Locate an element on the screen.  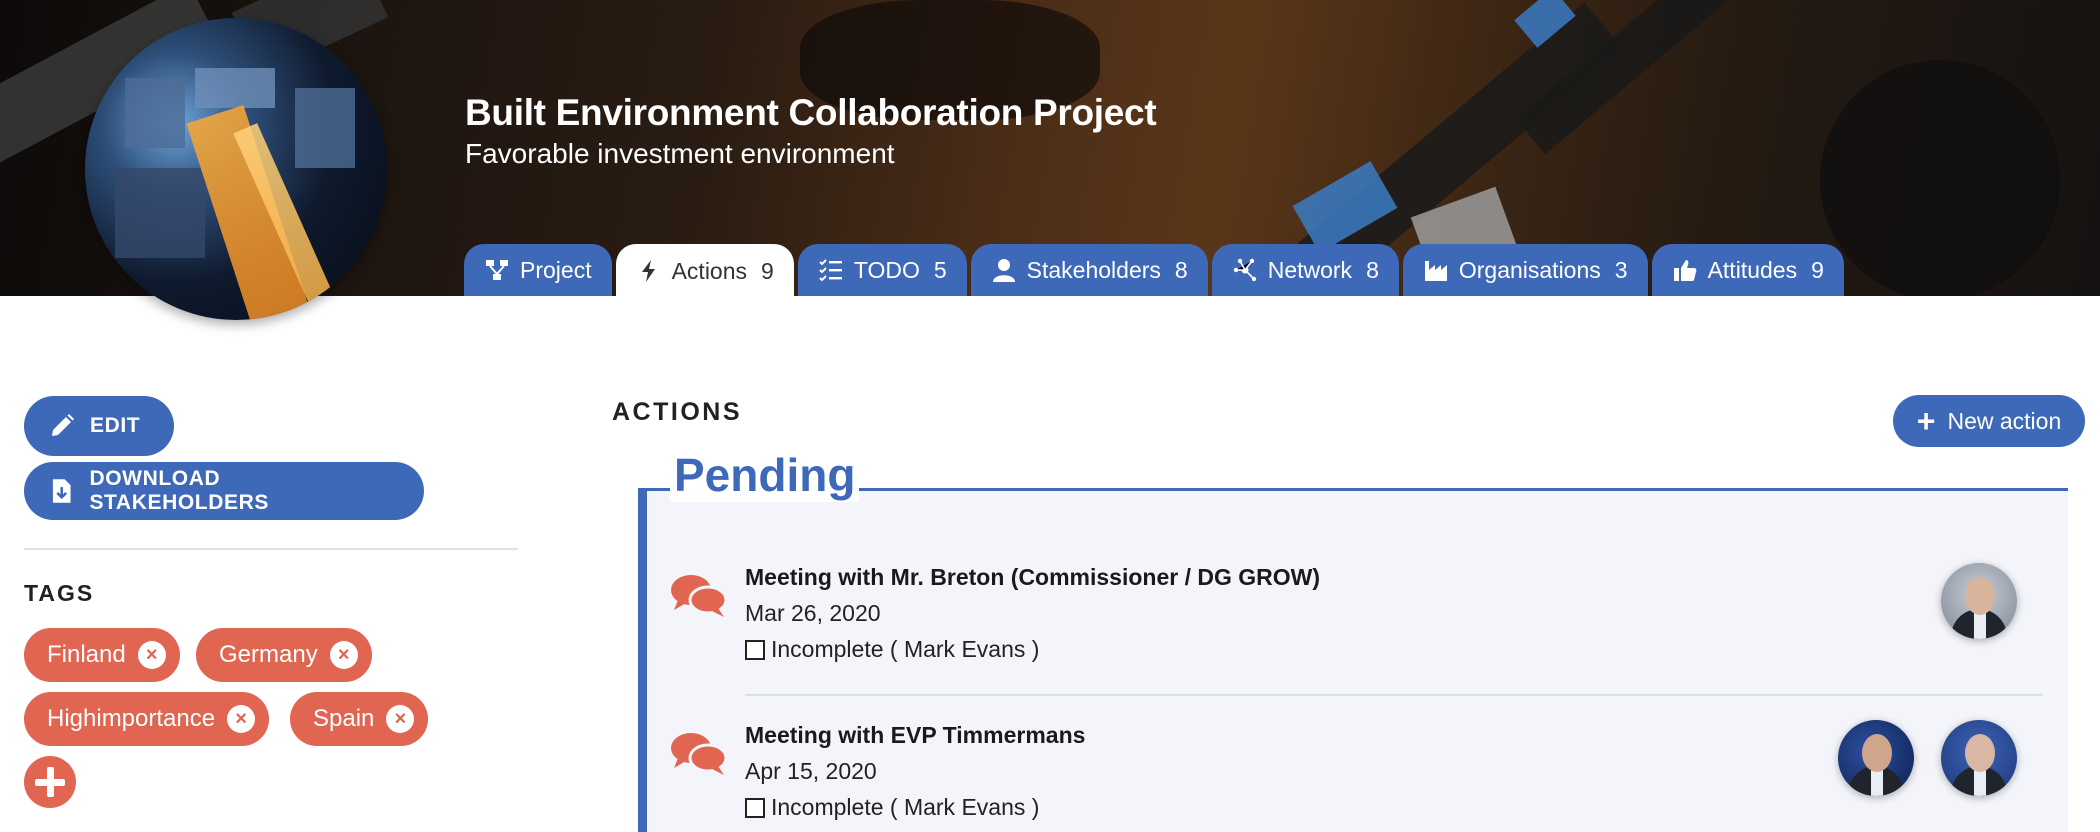
banner-decoration is located at coordinates (1940, 178).